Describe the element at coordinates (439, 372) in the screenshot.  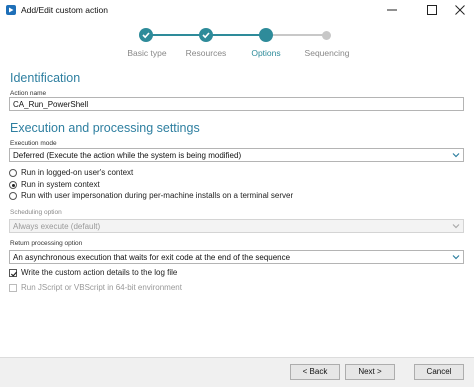
I see `cancel-button: Cancel` at that location.